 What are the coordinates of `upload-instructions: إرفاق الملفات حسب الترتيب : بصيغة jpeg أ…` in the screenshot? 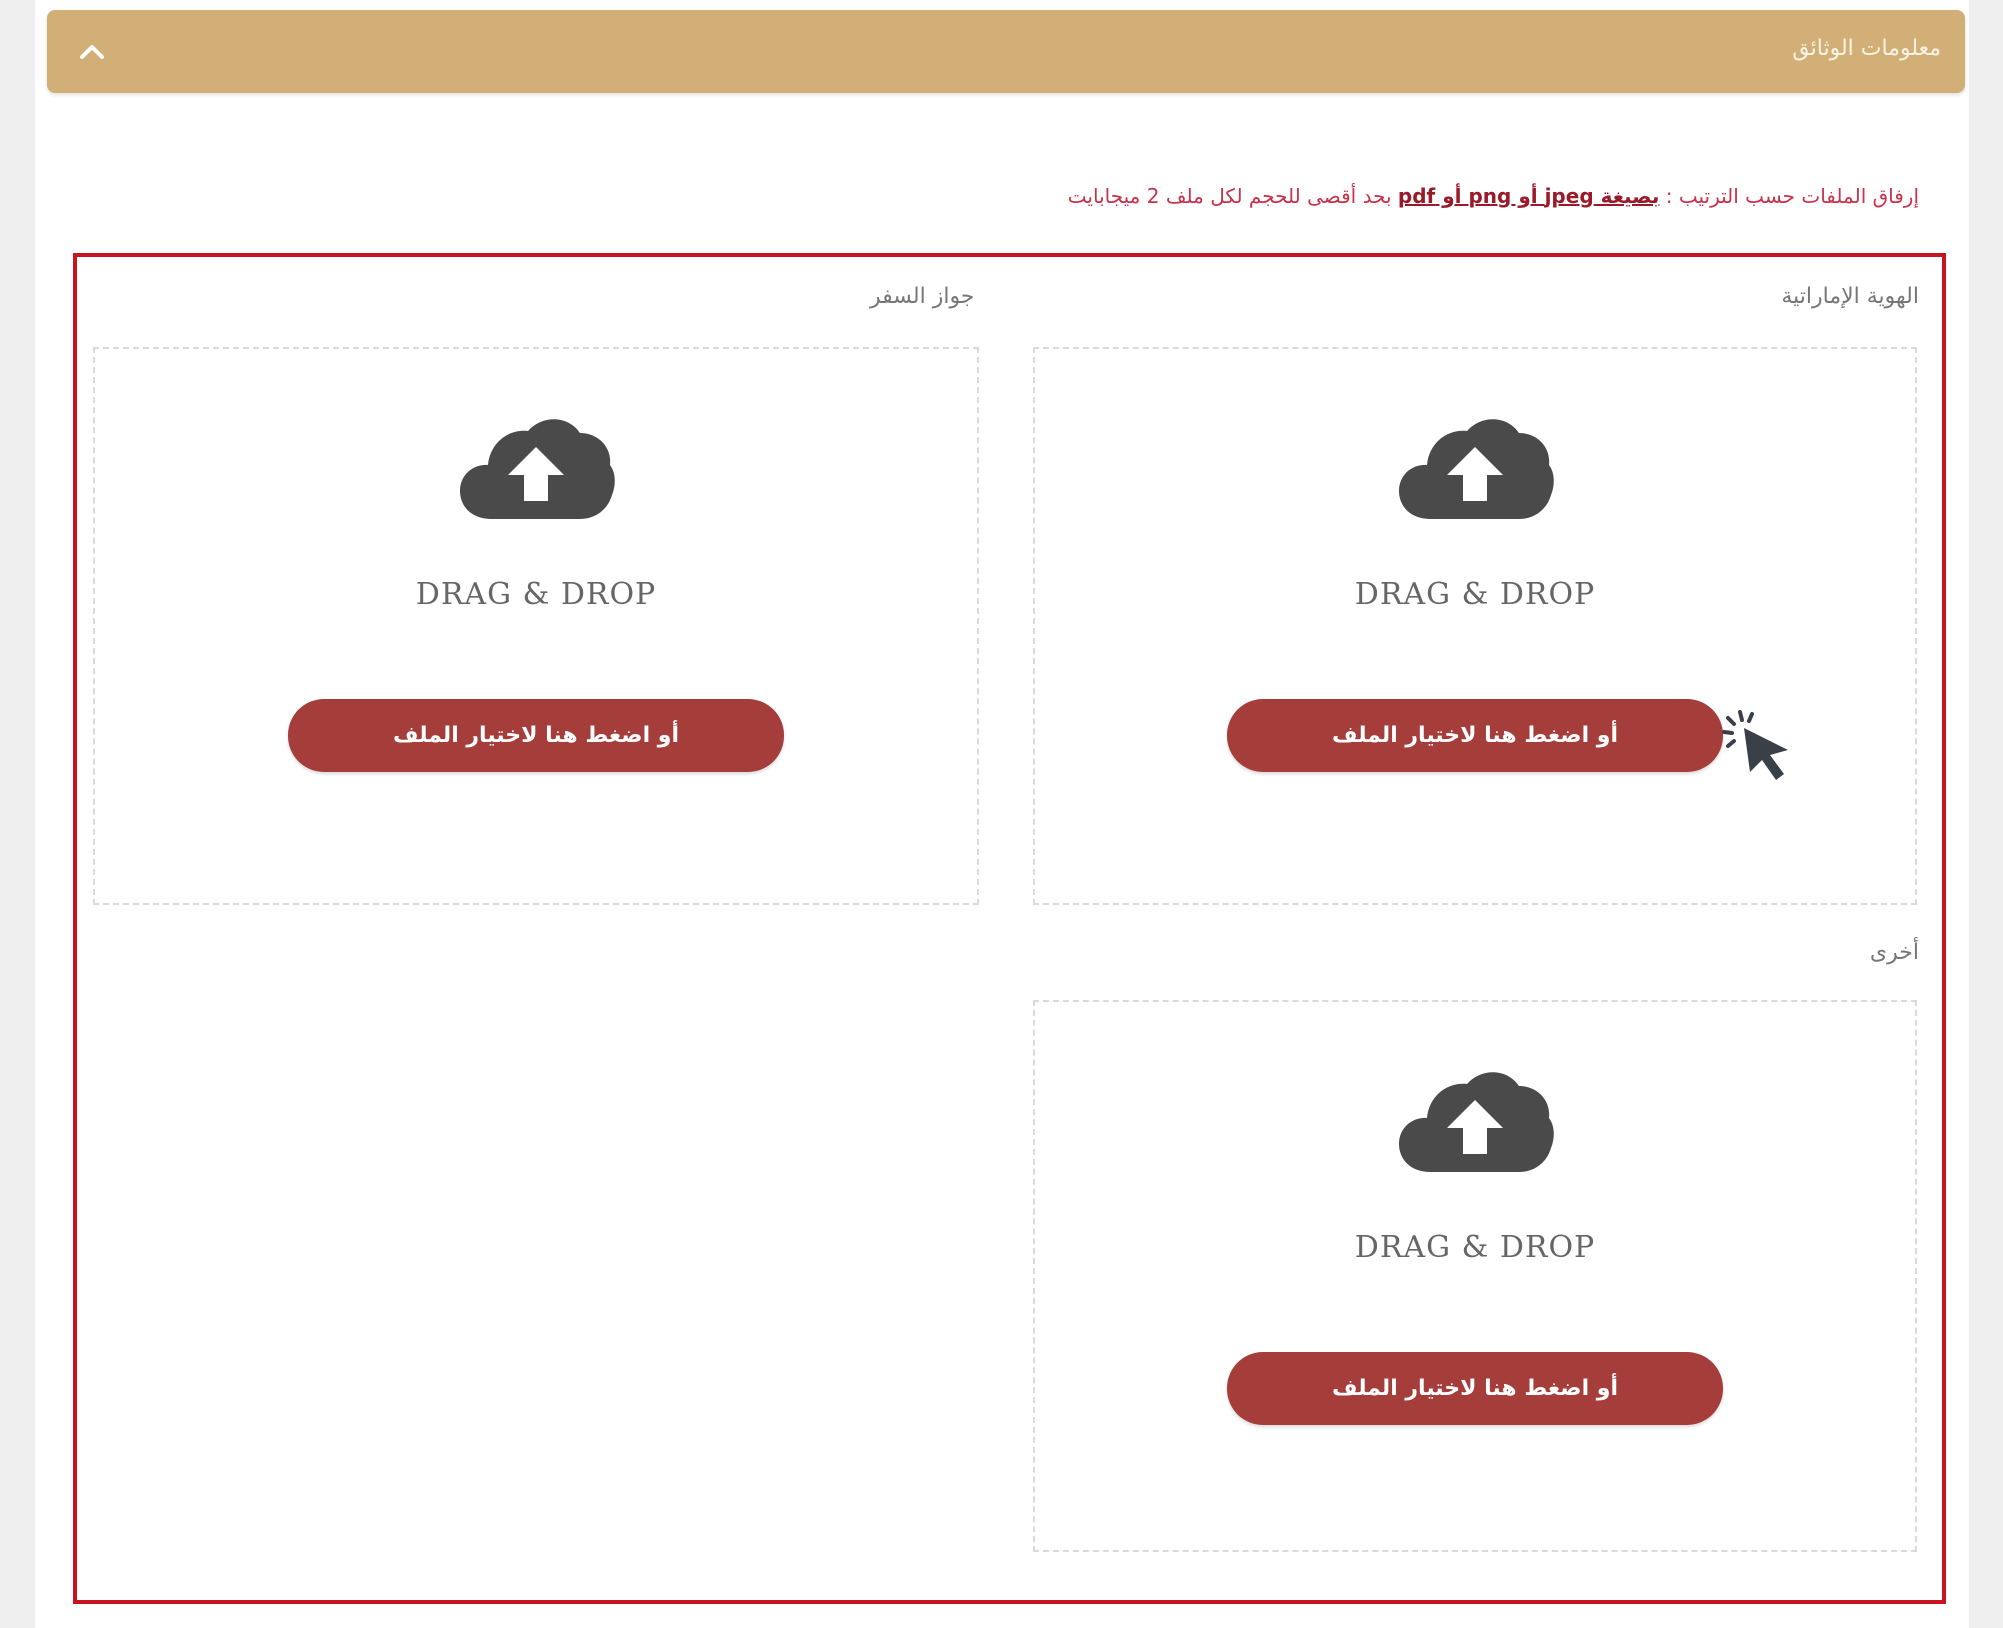 It's located at (1493, 196).